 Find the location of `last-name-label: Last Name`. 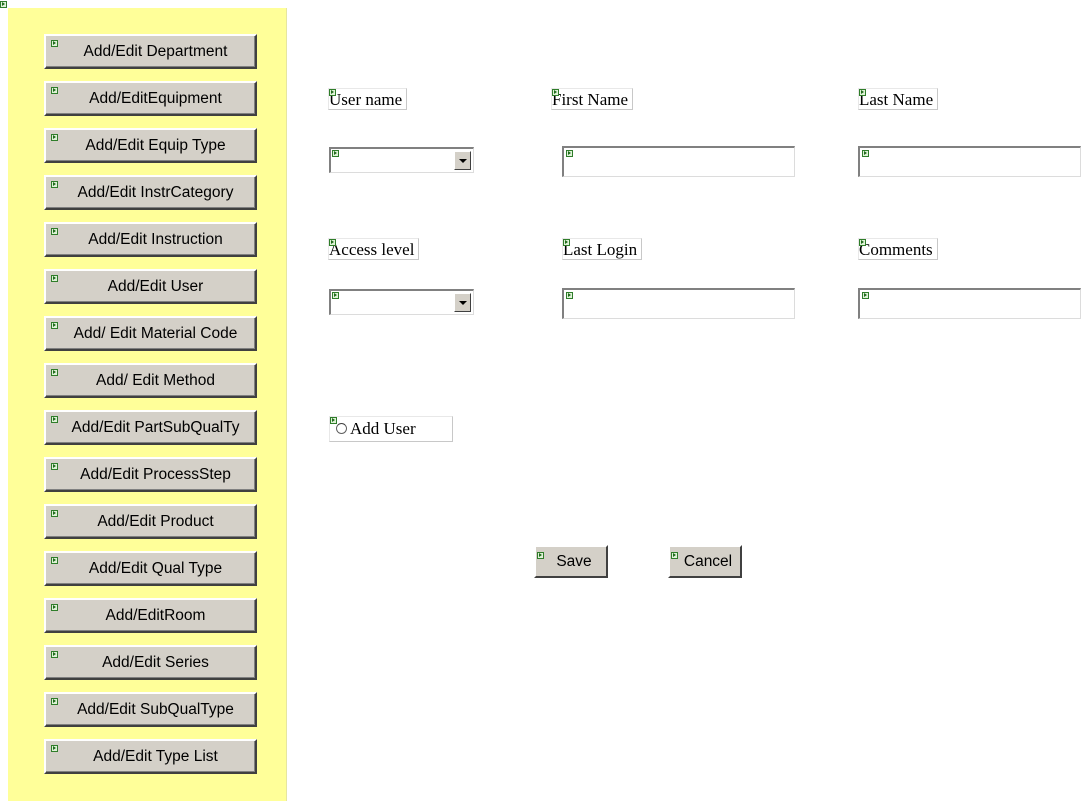

last-name-label: Last Name is located at coordinates (898, 99).